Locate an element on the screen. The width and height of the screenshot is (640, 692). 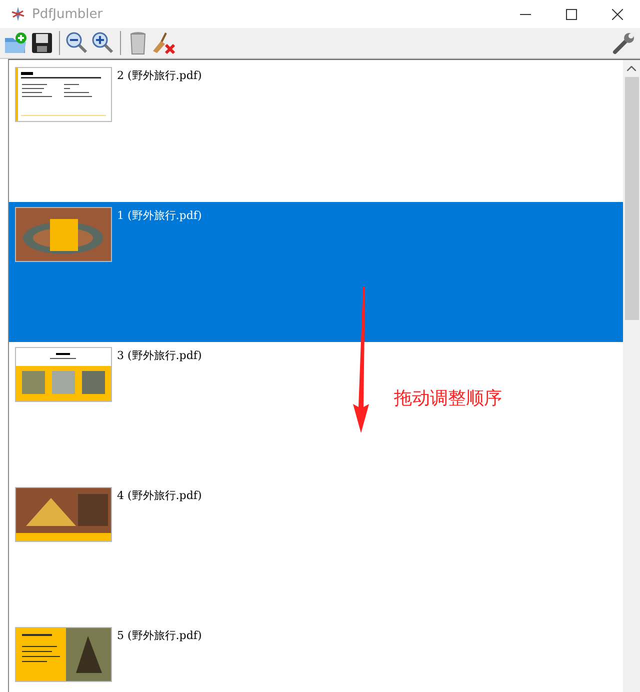
window-title: PdfJumbler is located at coordinates (68, 14).